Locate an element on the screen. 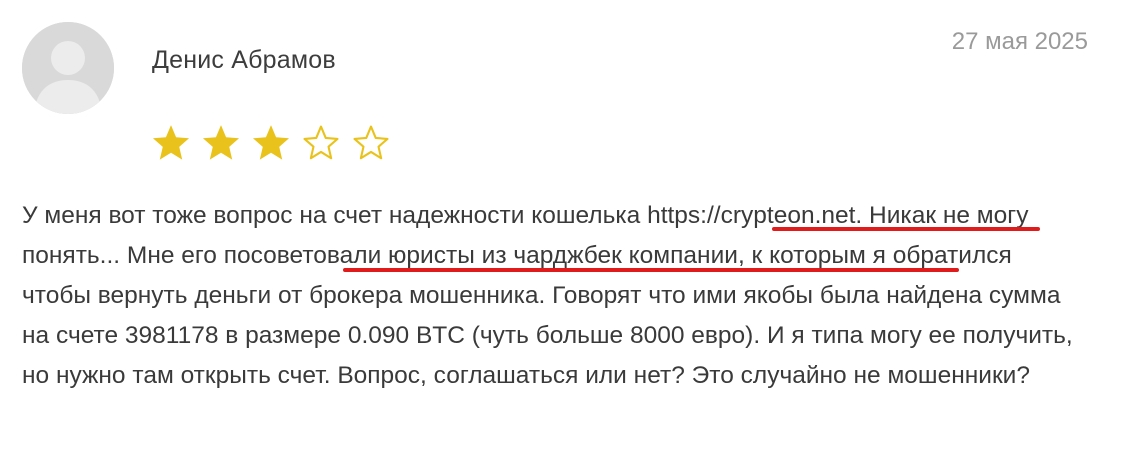 The image size is (1122, 474). highlight-underline-mark is located at coordinates (651, 270).